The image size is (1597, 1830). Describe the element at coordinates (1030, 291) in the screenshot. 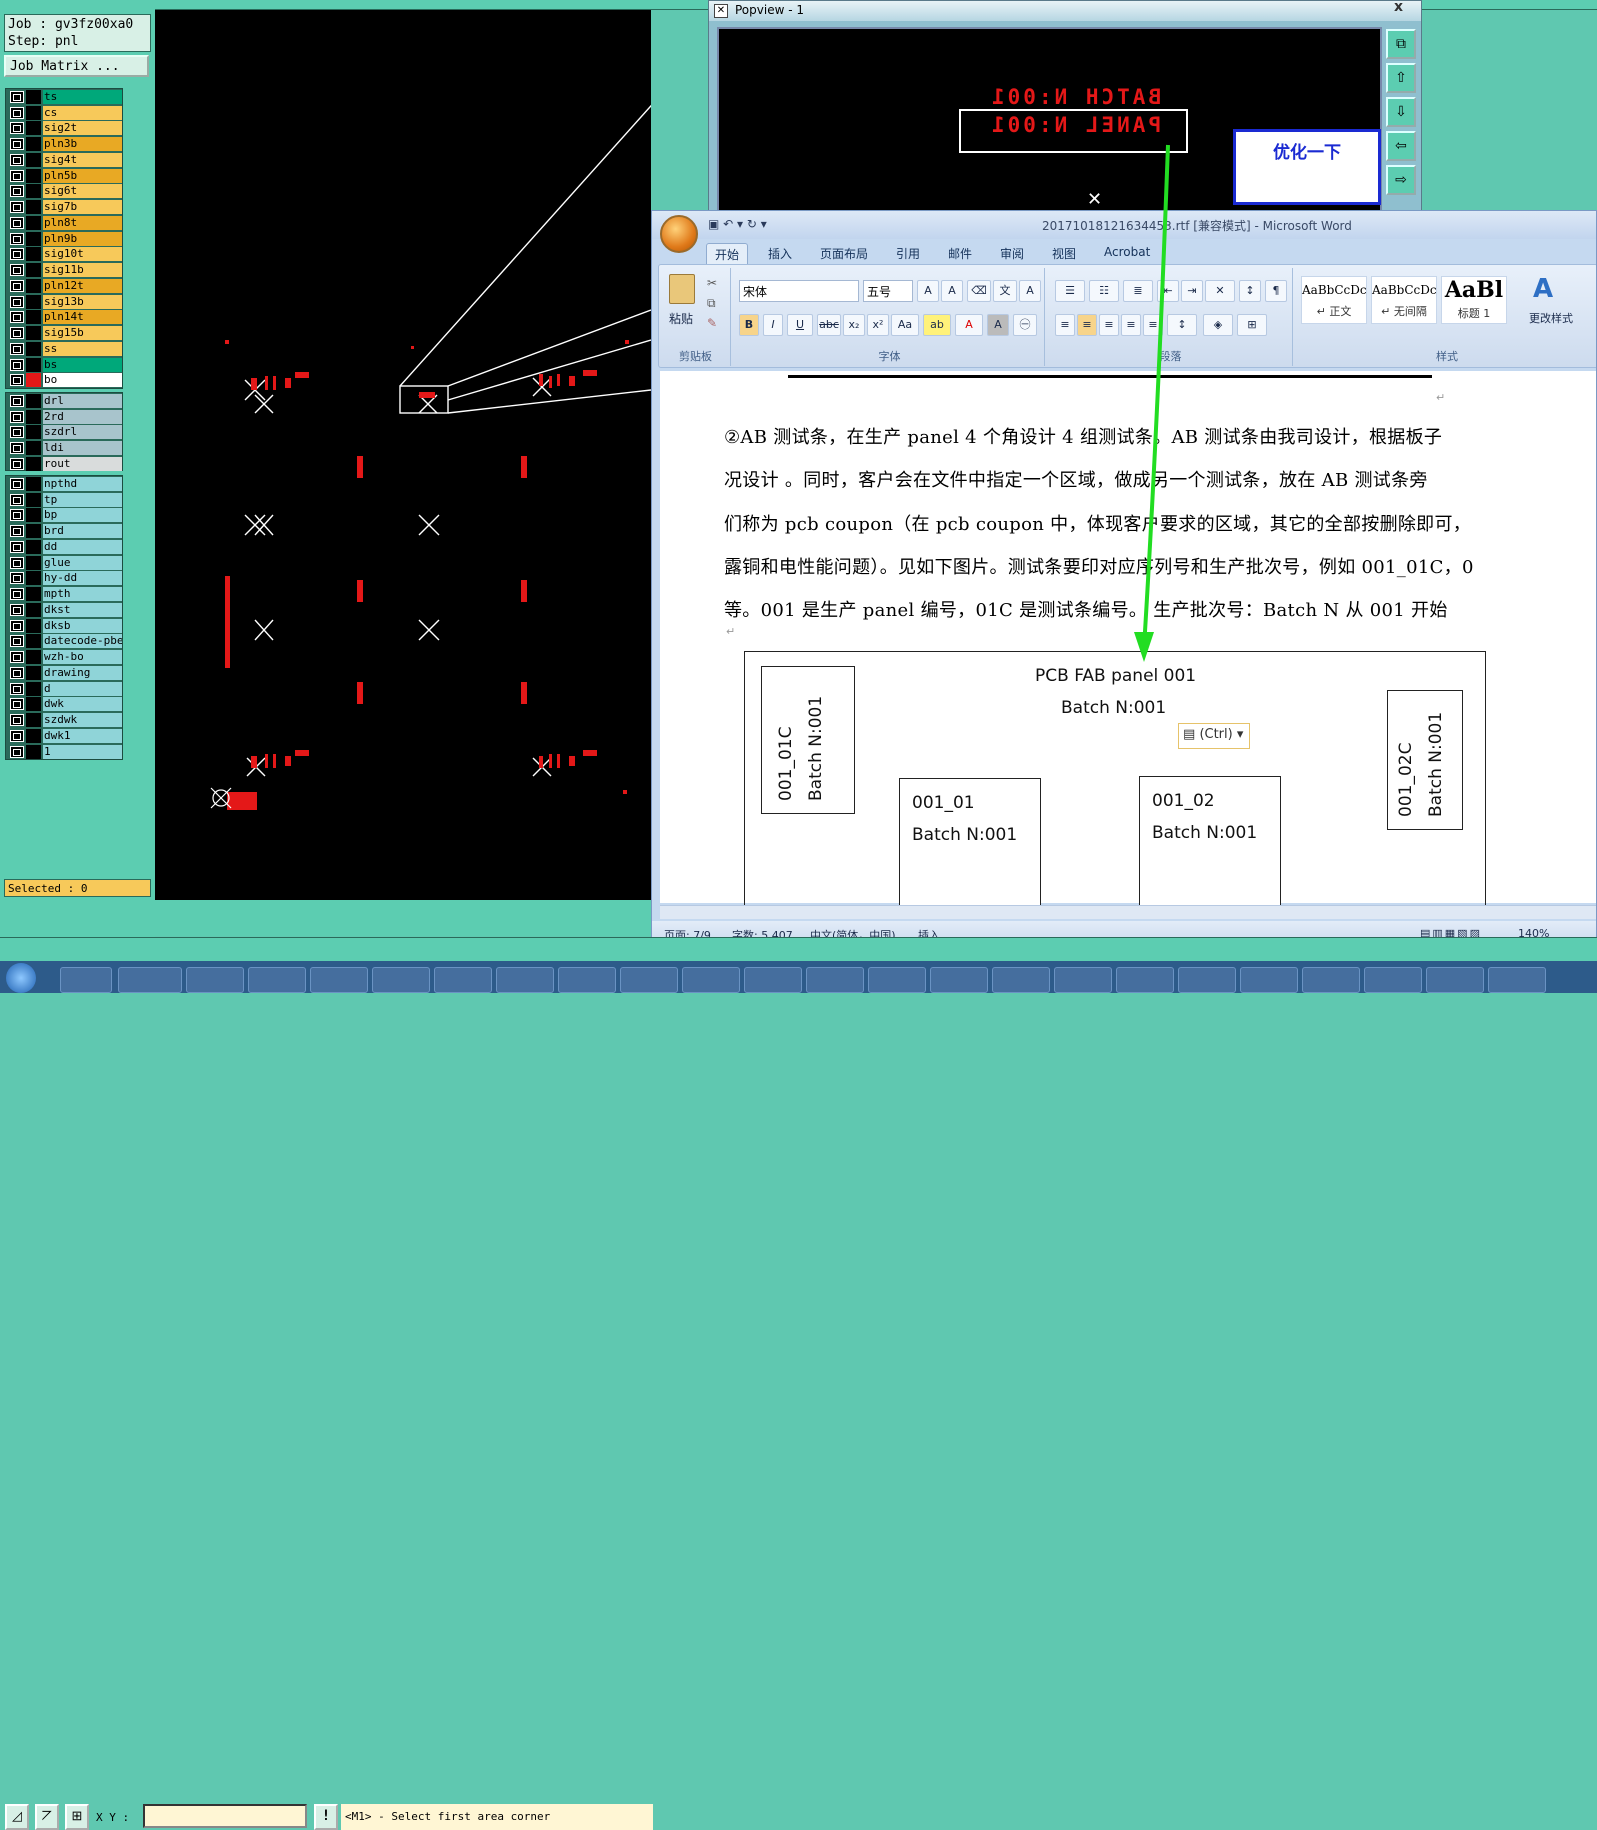

I see `char-border-icon: A` at that location.